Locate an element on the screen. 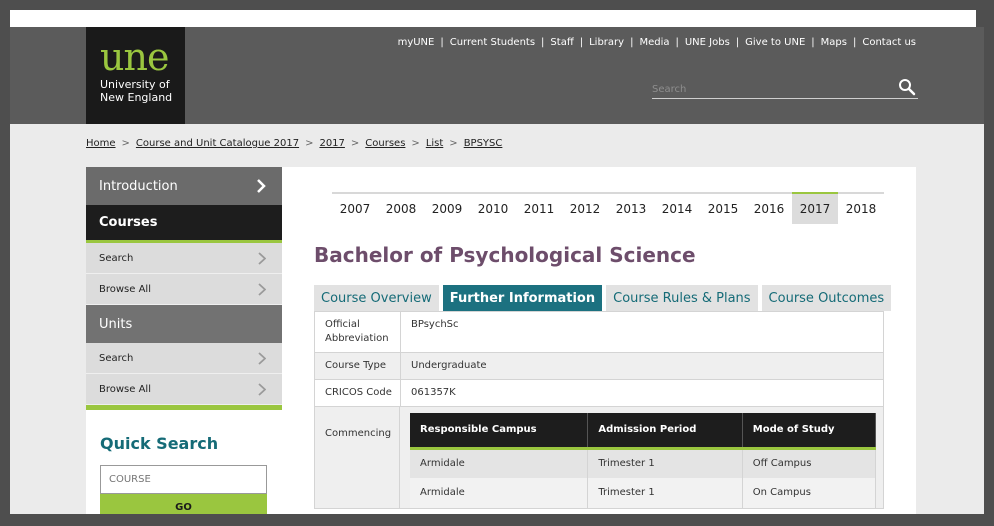  sidebar-courses: Courses is located at coordinates (184, 224).